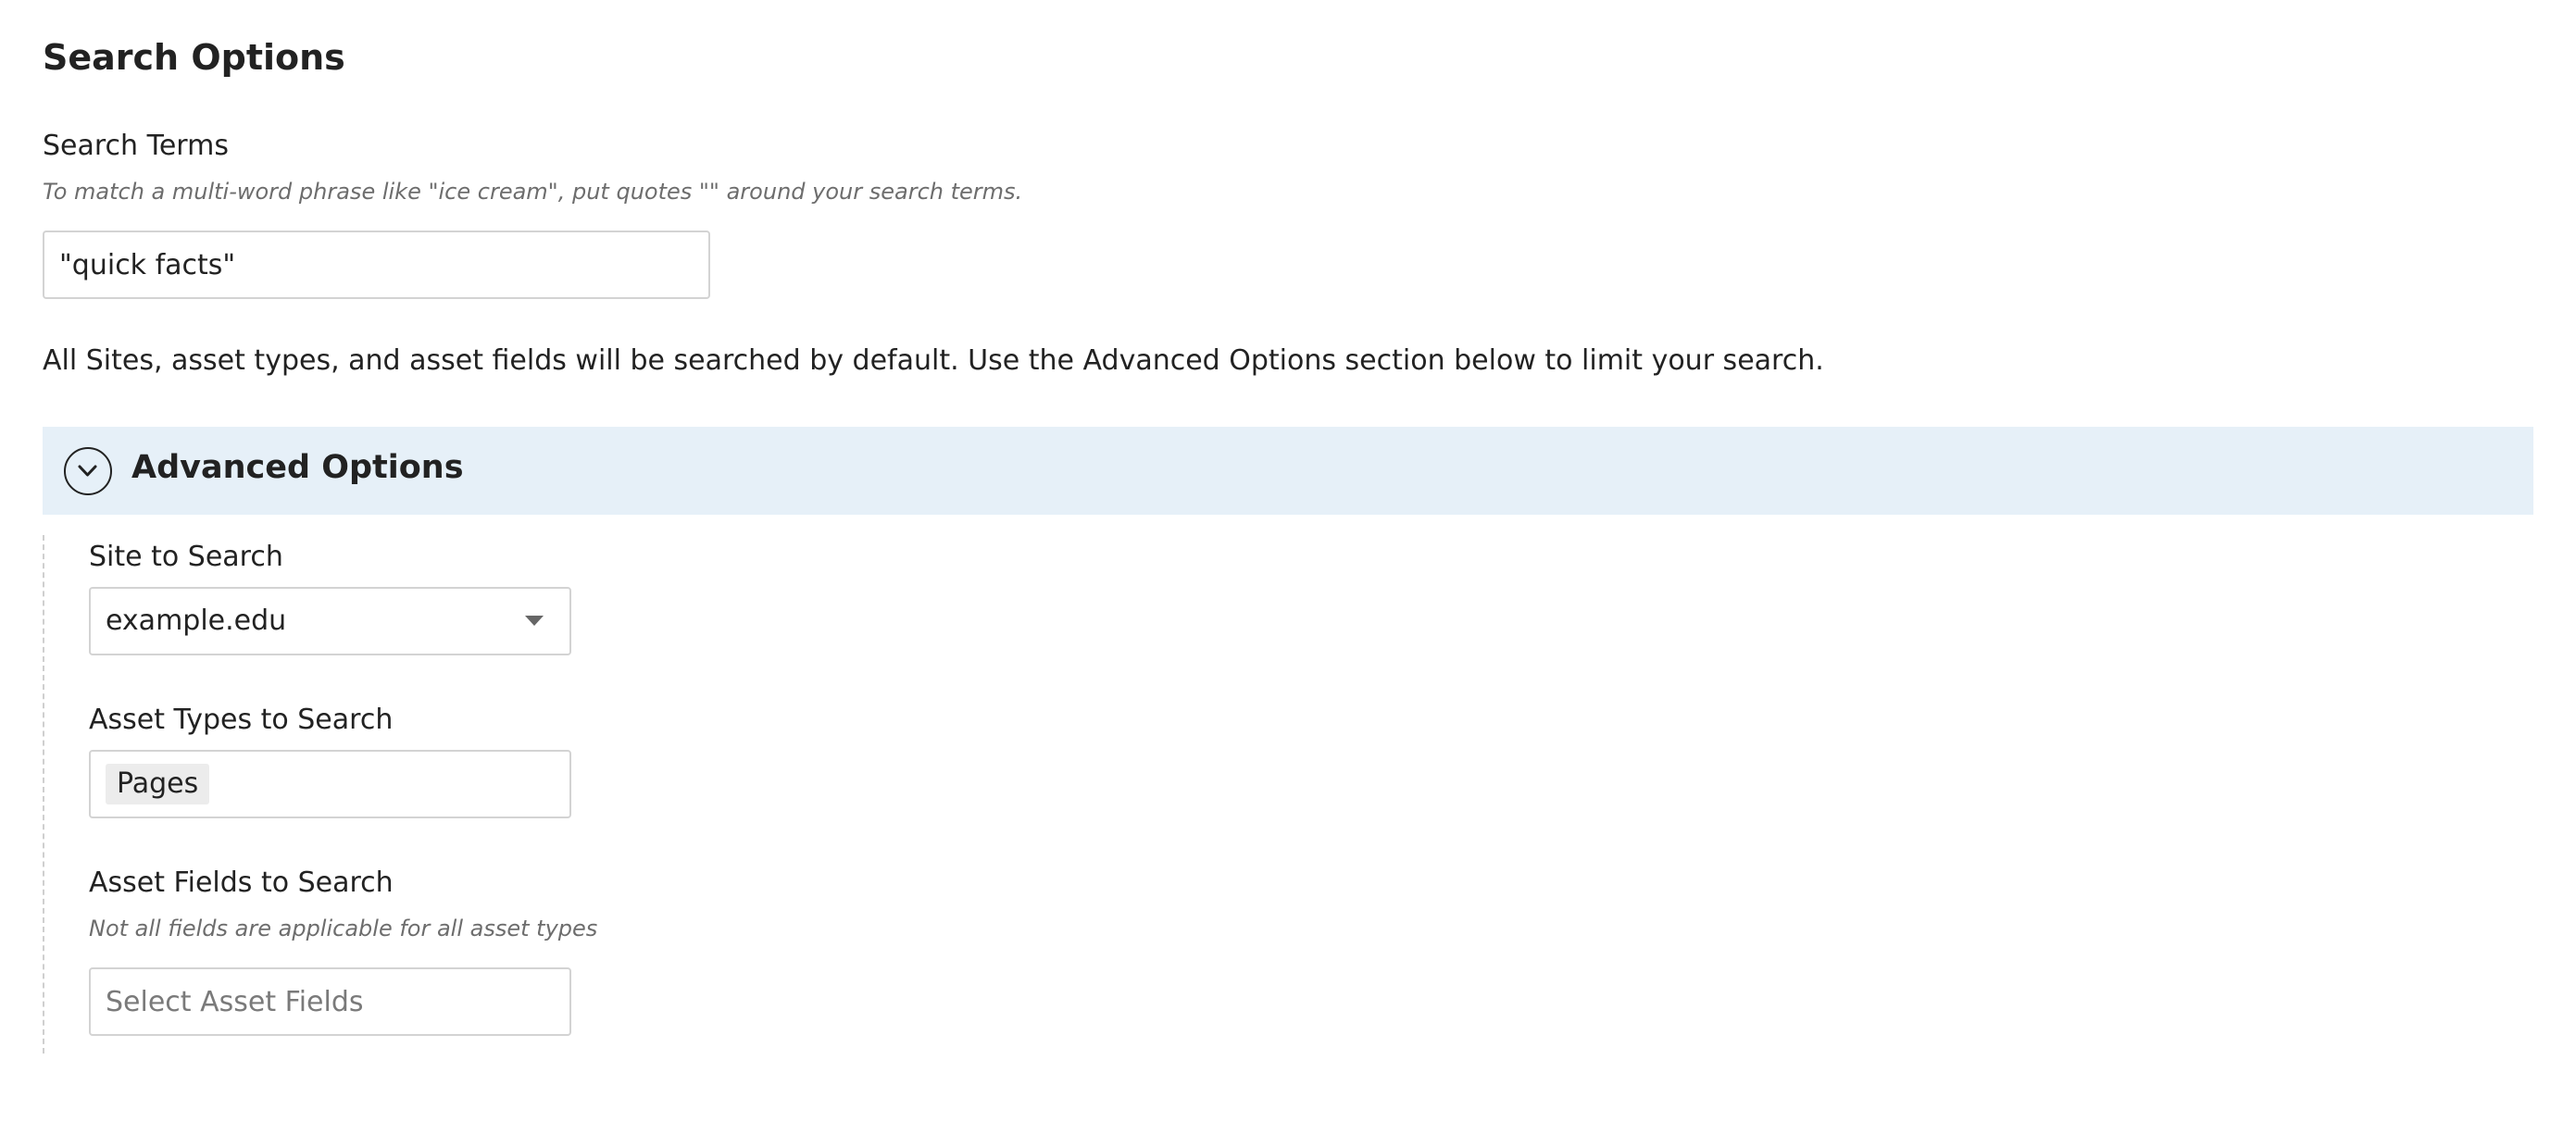  I want to click on asset-fields-label: Asset Fields to Search, so click(241, 883).